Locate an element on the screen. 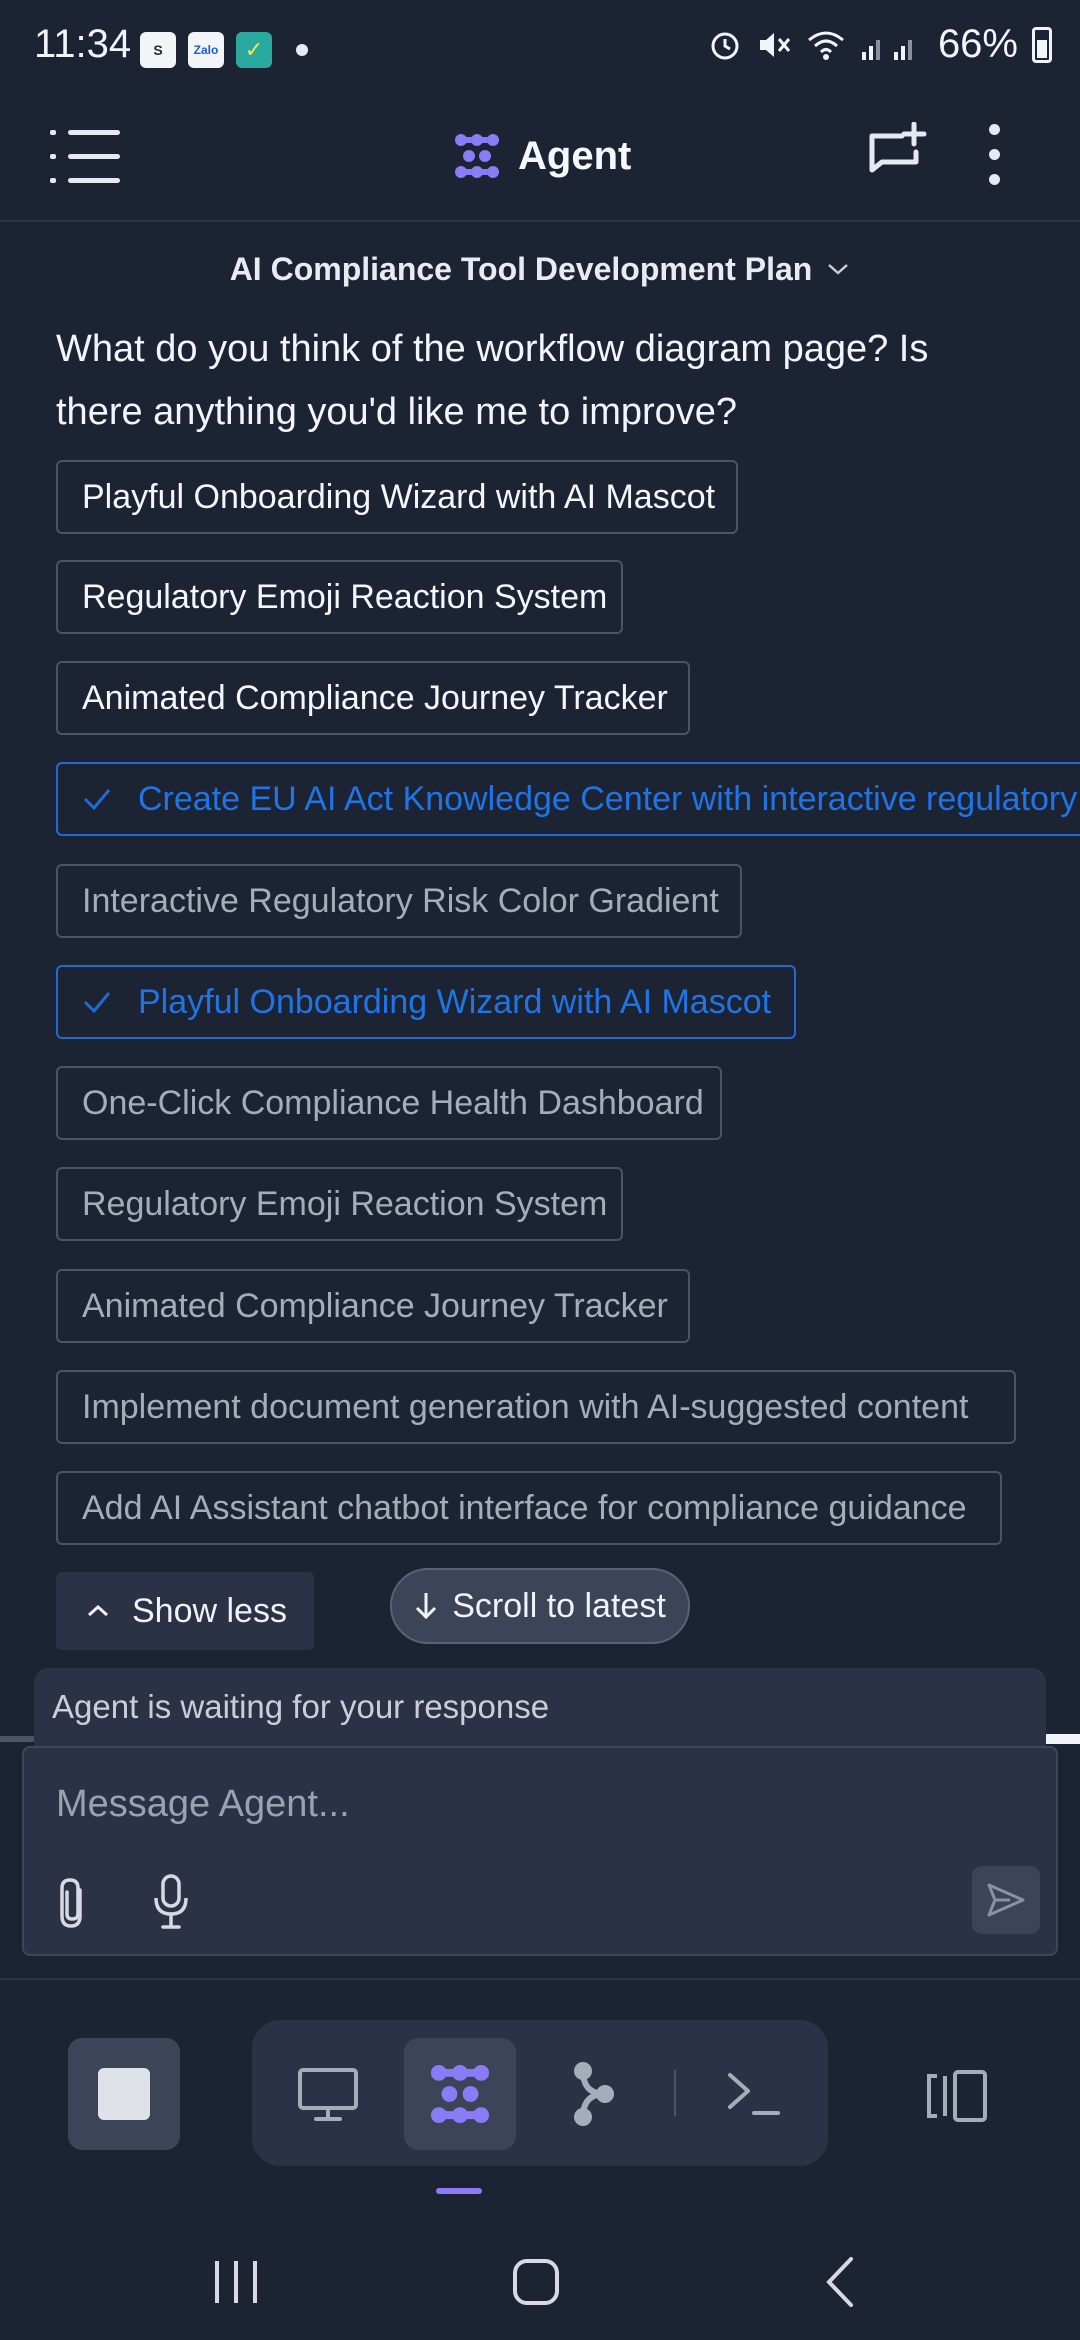  active-tab-indicator is located at coordinates (459, 2191).